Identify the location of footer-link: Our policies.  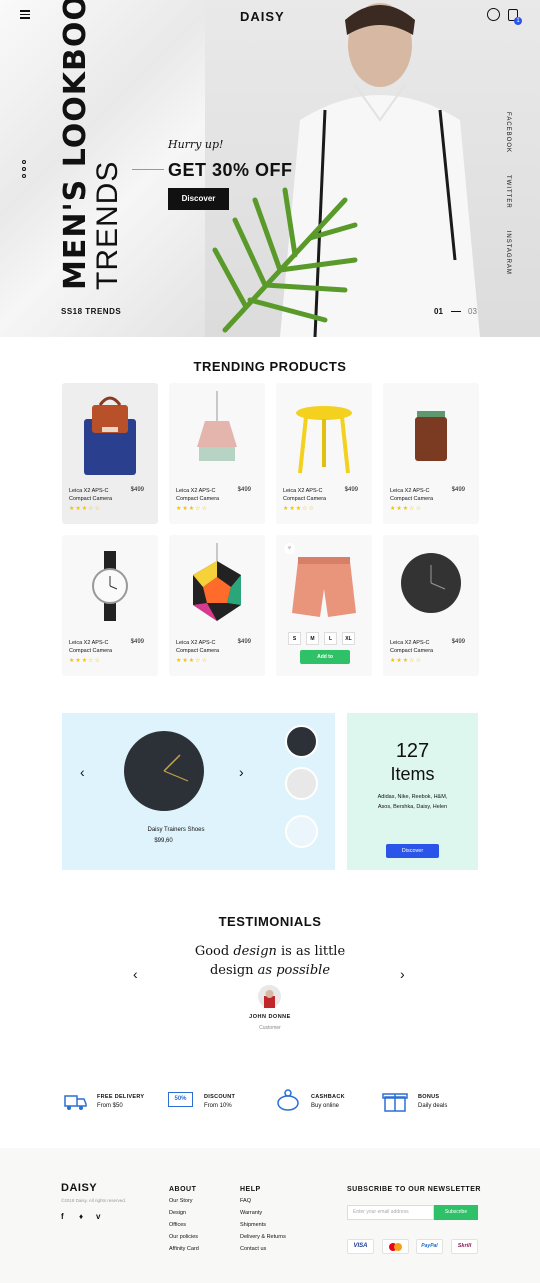
(184, 1237).